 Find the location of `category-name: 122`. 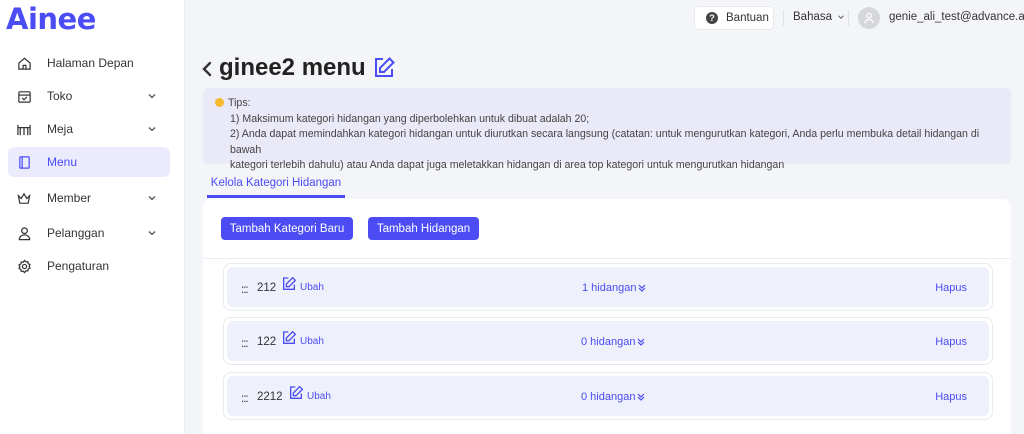

category-name: 122 is located at coordinates (267, 342).